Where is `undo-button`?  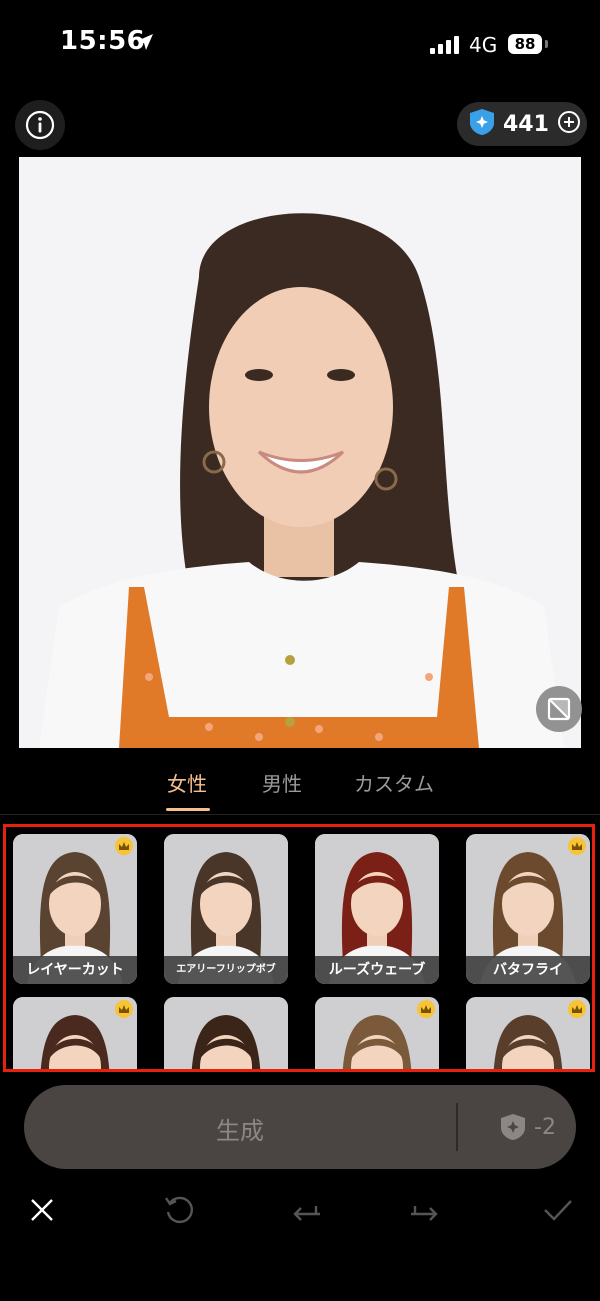
undo-button is located at coordinates (306, 1210).